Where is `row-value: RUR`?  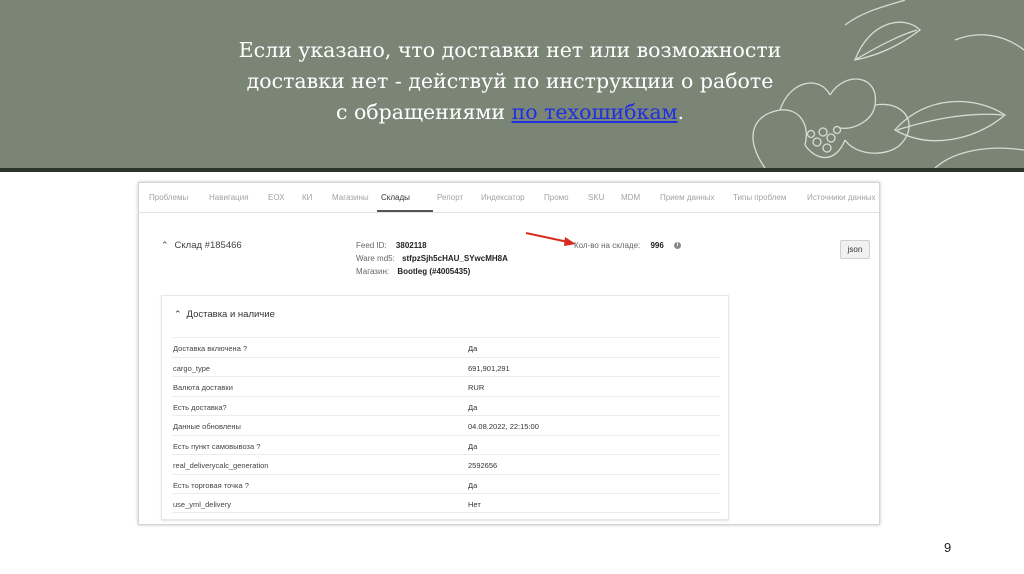 row-value: RUR is located at coordinates (476, 387).